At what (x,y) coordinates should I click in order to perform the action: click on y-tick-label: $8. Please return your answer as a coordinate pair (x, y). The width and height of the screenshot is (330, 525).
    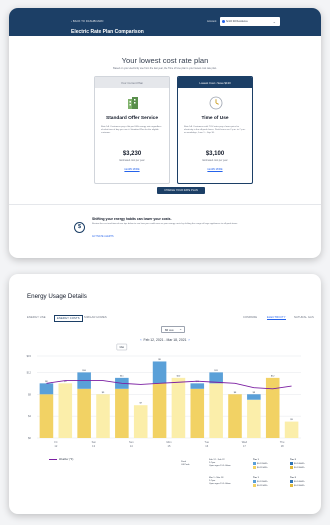
    Looking at the image, I should click on (29, 394).